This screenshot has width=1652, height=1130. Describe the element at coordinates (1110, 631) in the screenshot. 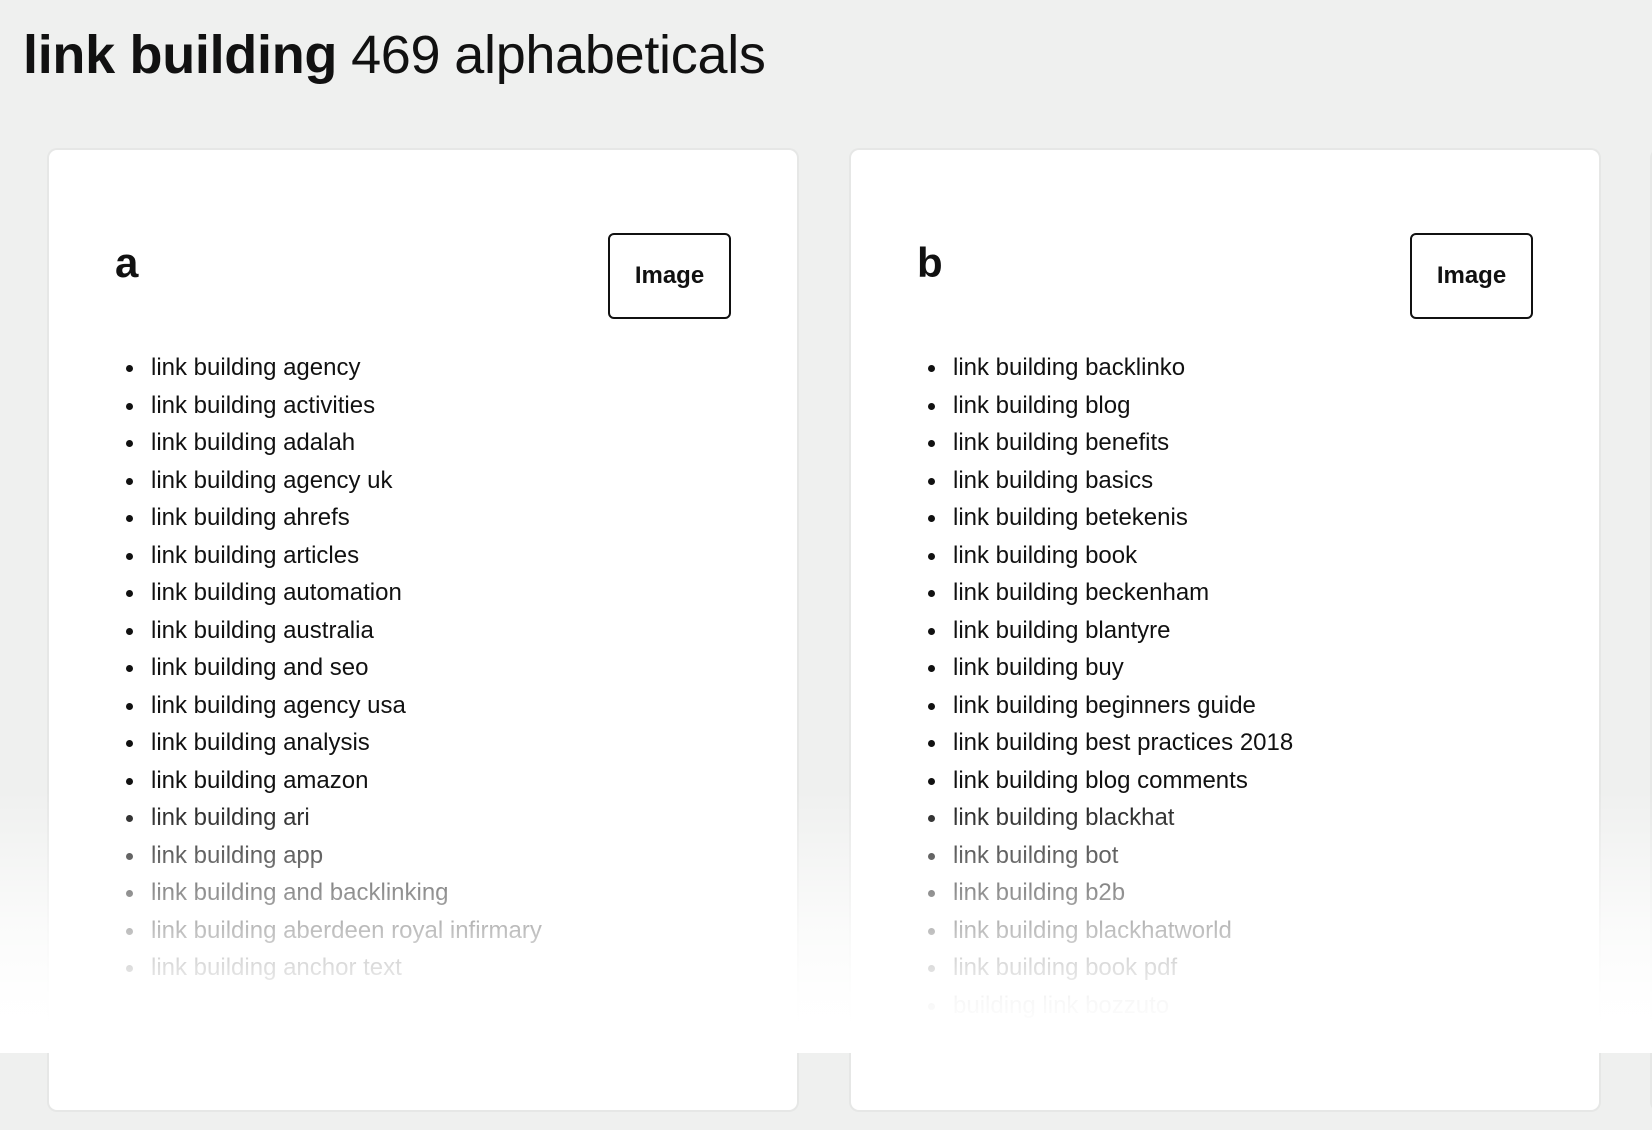

I see `keyword-list-item: link building blantyre` at that location.